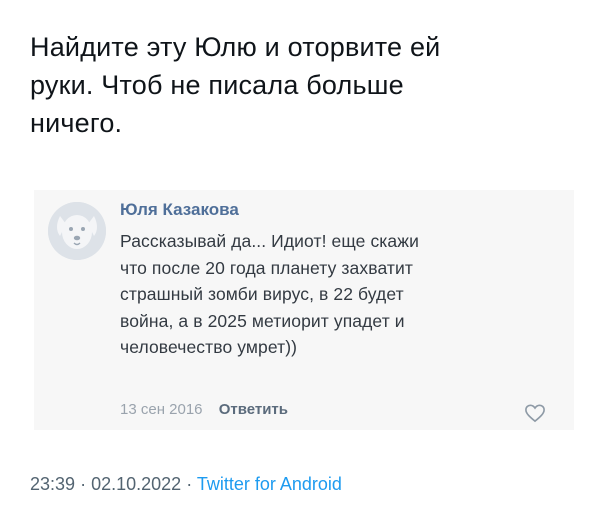 The height and width of the screenshot is (518, 600). What do you see at coordinates (179, 210) in the screenshot?
I see `comment-author: Юля Казакова` at bounding box center [179, 210].